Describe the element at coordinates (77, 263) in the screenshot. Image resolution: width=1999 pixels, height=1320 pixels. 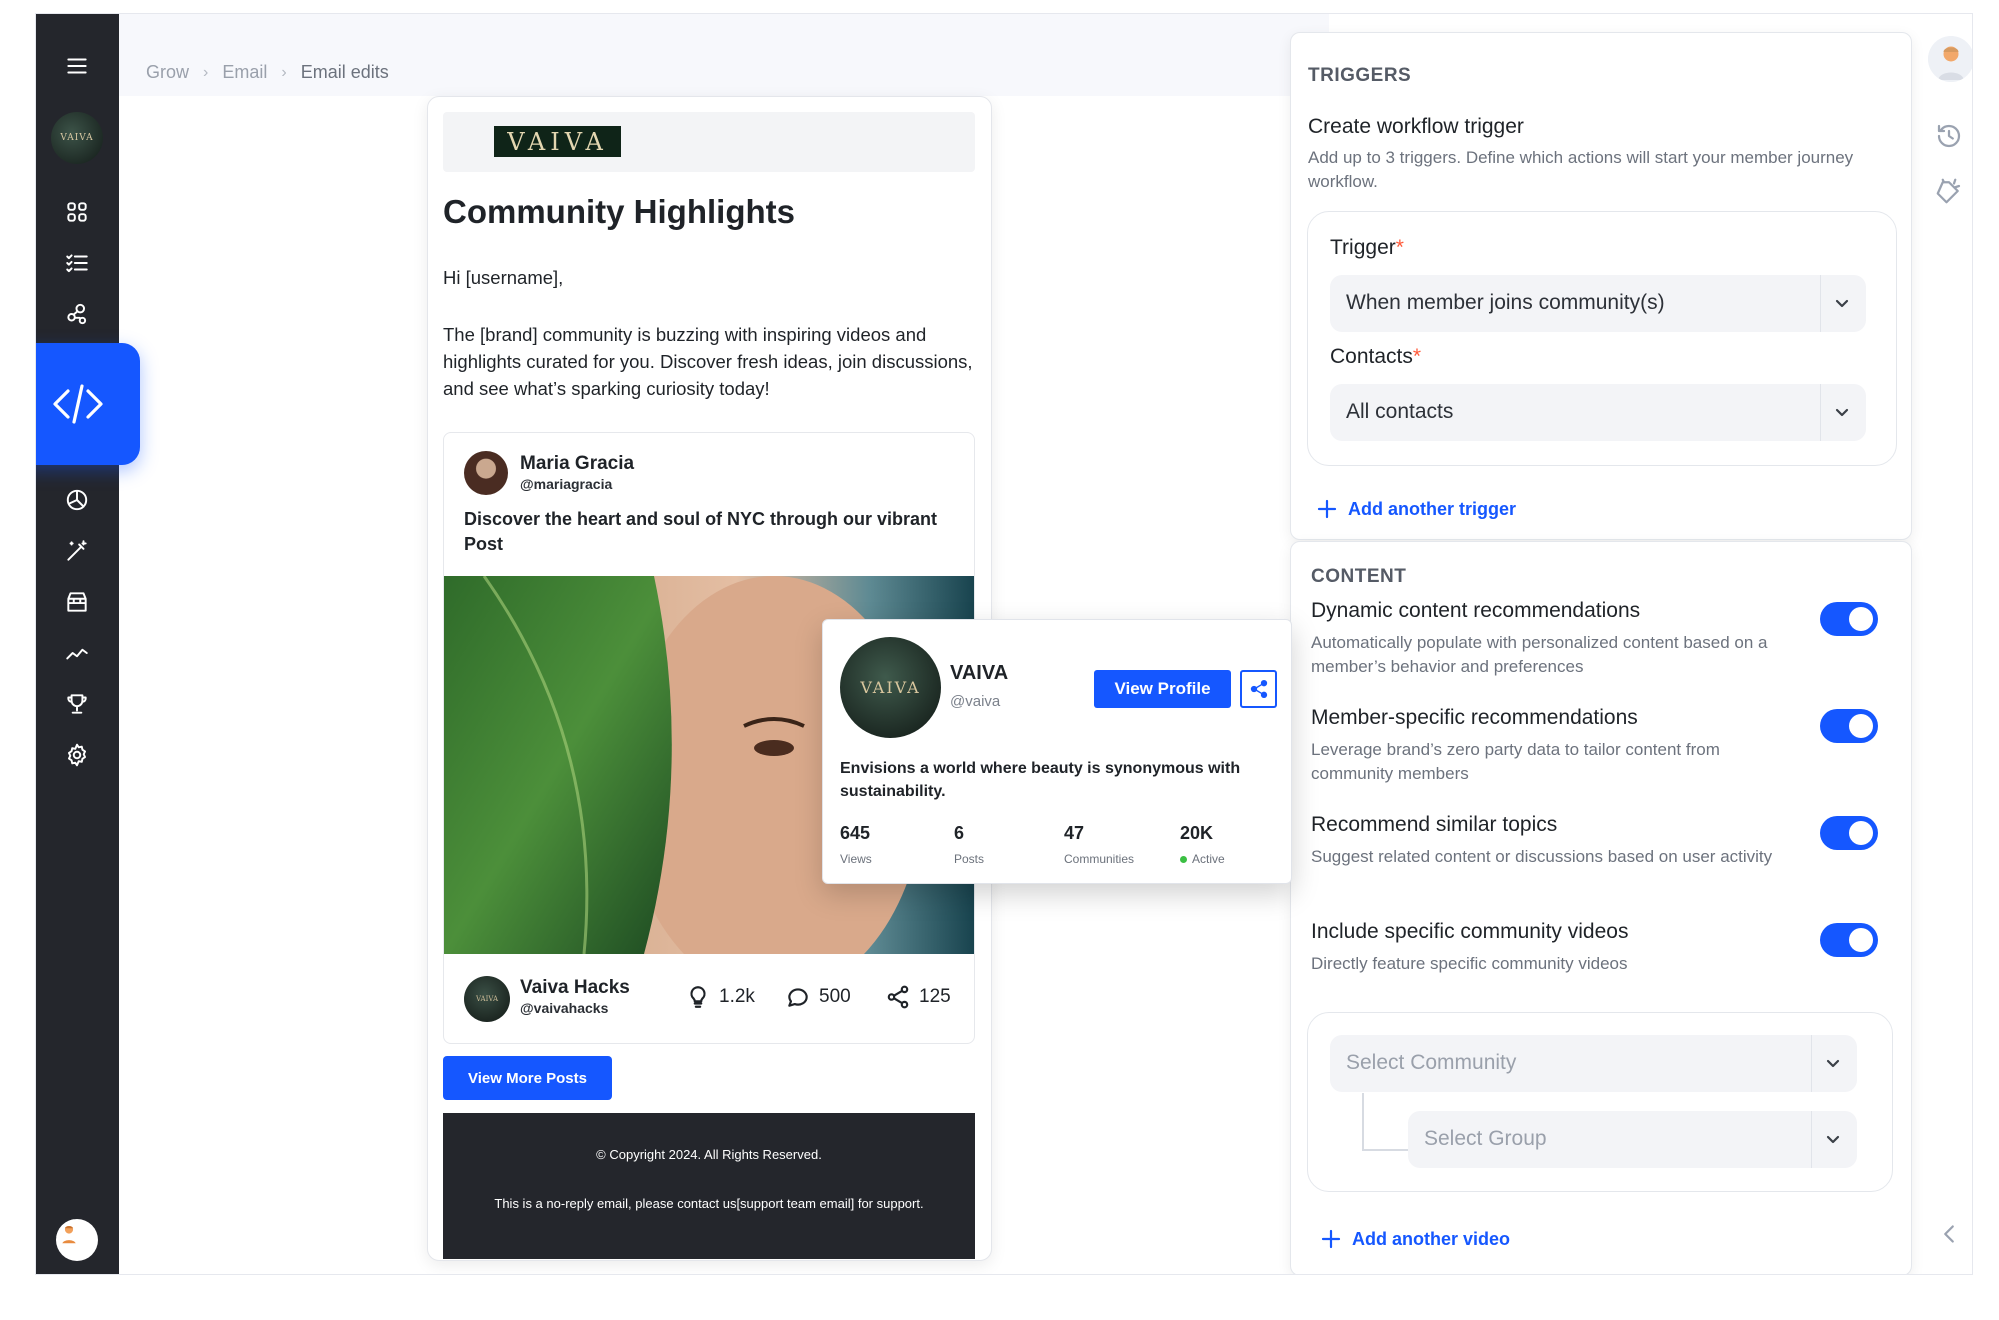
I see `checklist-icon` at that location.